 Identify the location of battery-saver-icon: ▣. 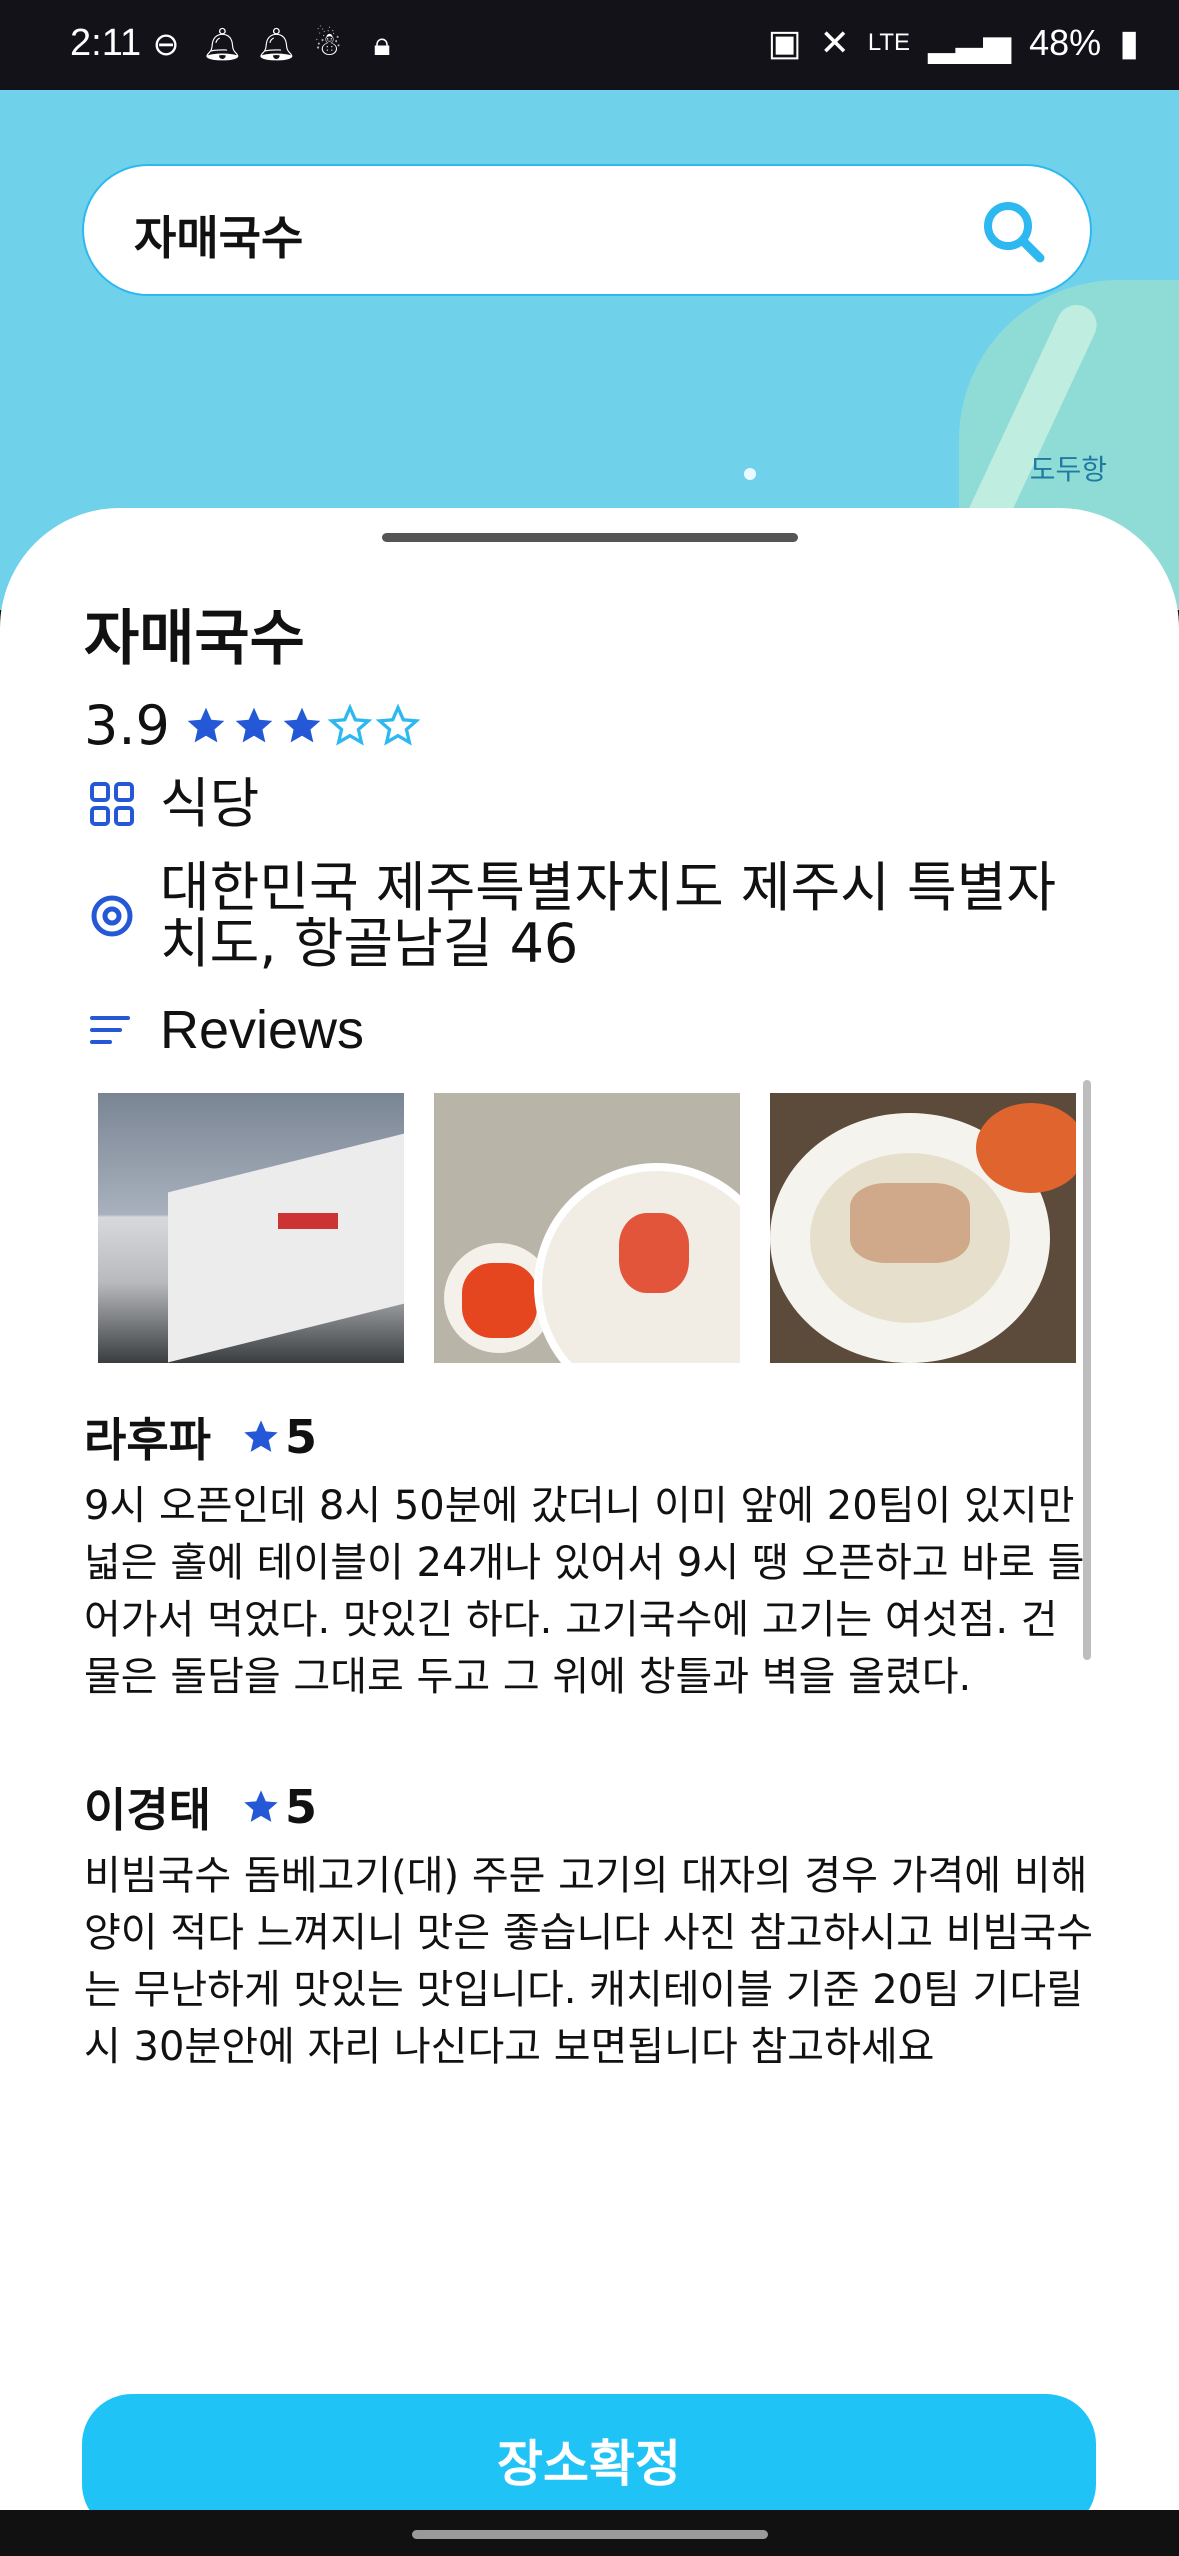
(784, 42).